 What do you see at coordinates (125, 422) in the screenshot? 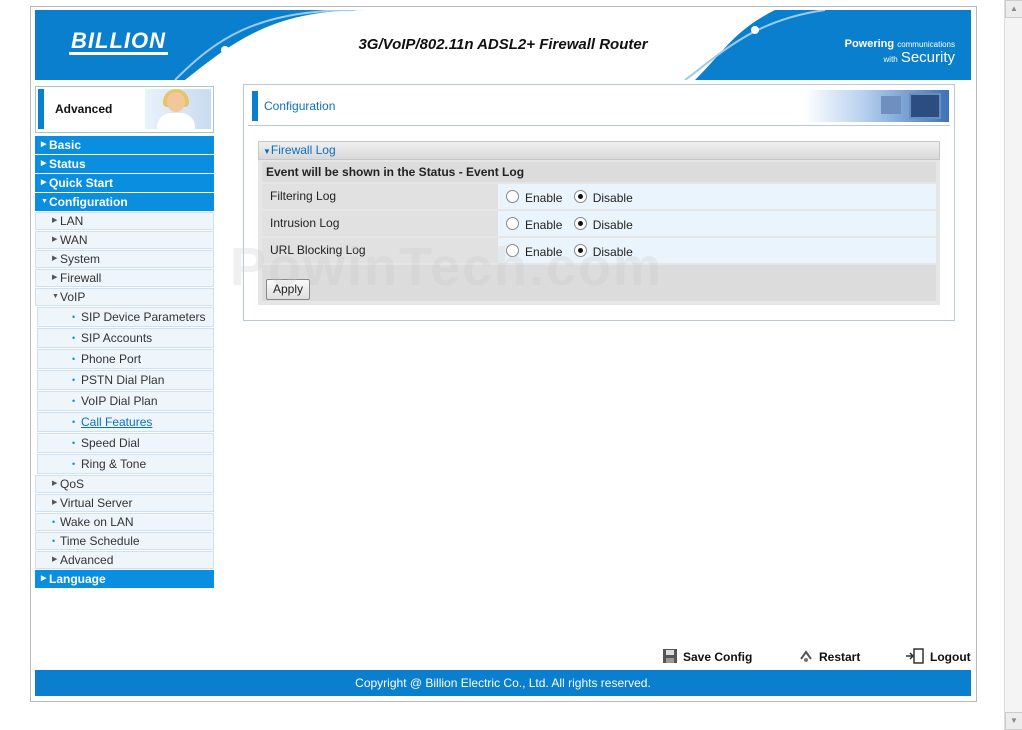
I see `menu-call-features: • Call Features` at bounding box center [125, 422].